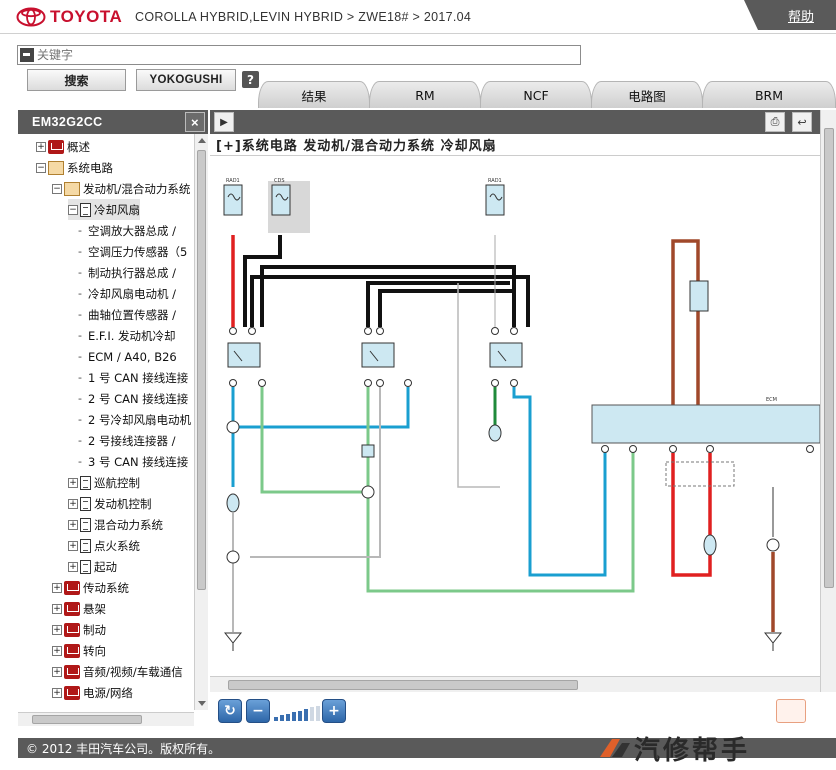  What do you see at coordinates (769, 94) in the screenshot?
I see `tab-brm: BRM` at bounding box center [769, 94].